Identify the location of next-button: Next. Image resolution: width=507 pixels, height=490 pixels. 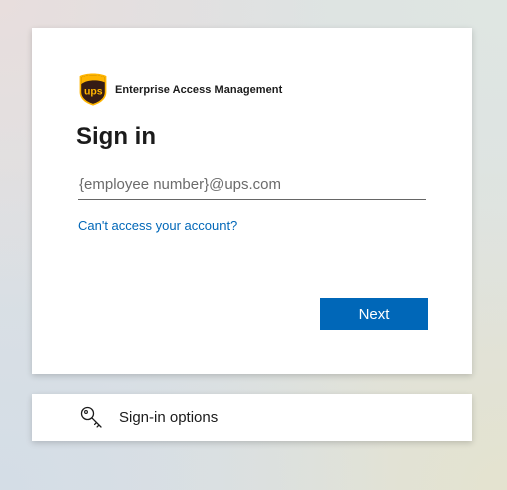
(374, 314).